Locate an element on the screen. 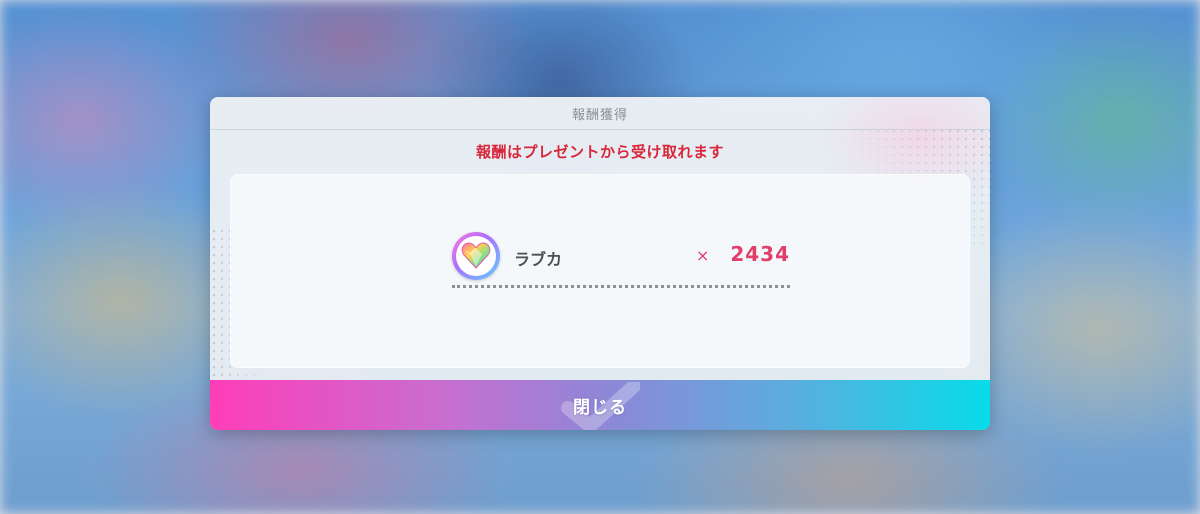  dialog-title: 報酬獲得 is located at coordinates (599, 115).